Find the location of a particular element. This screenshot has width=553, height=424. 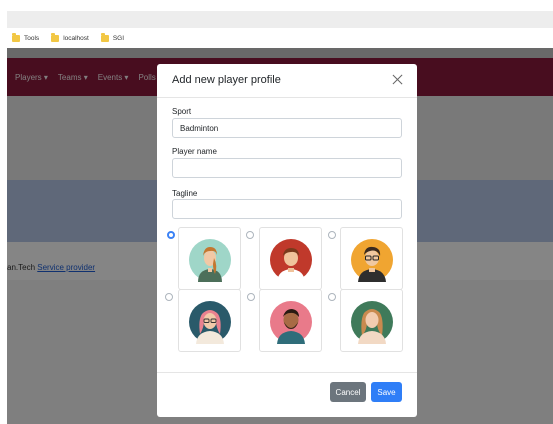

bookmarks-bar: Tools localhost SGI is located at coordinates (280, 38).